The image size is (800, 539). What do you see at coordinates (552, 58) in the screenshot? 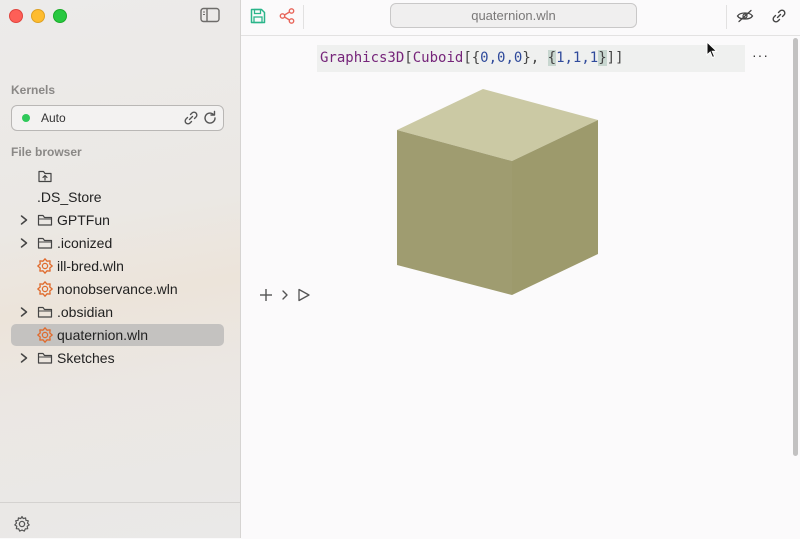
I see `code-token: {` at bounding box center [552, 58].